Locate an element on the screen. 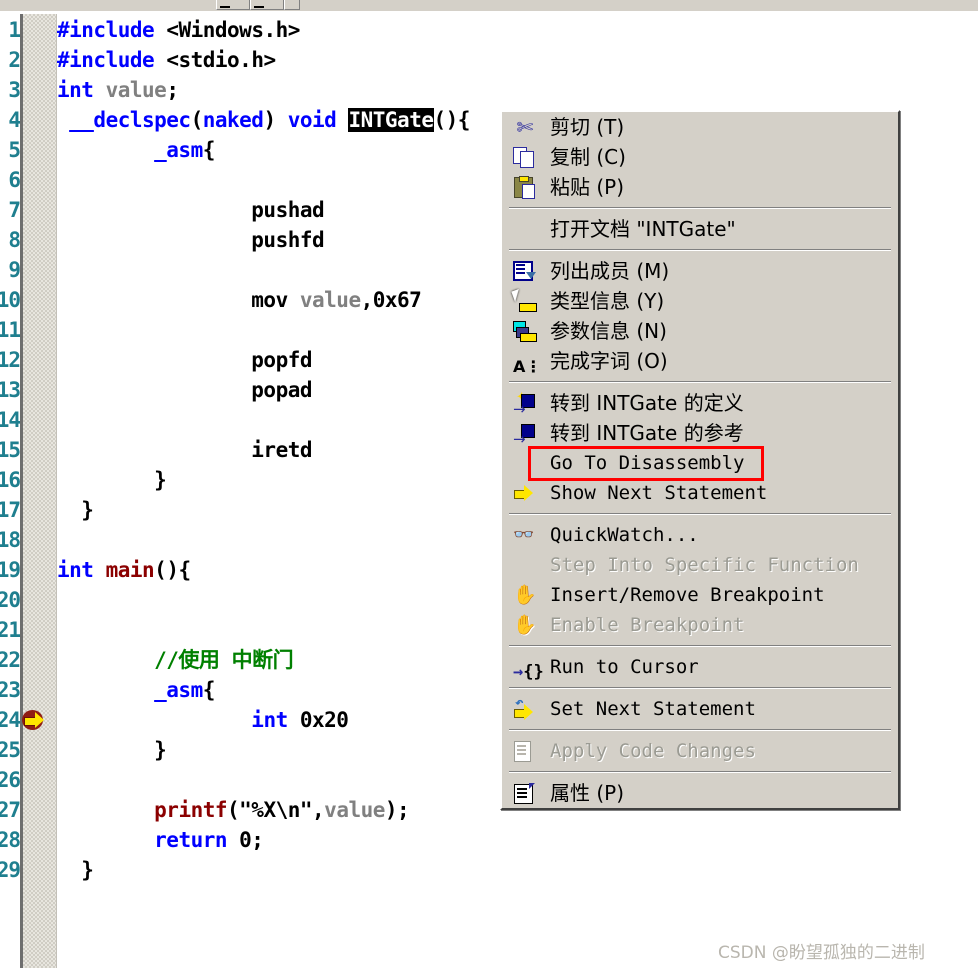 This screenshot has width=978, height=968. hand-disabled-icon: ✋ is located at coordinates (525, 625).